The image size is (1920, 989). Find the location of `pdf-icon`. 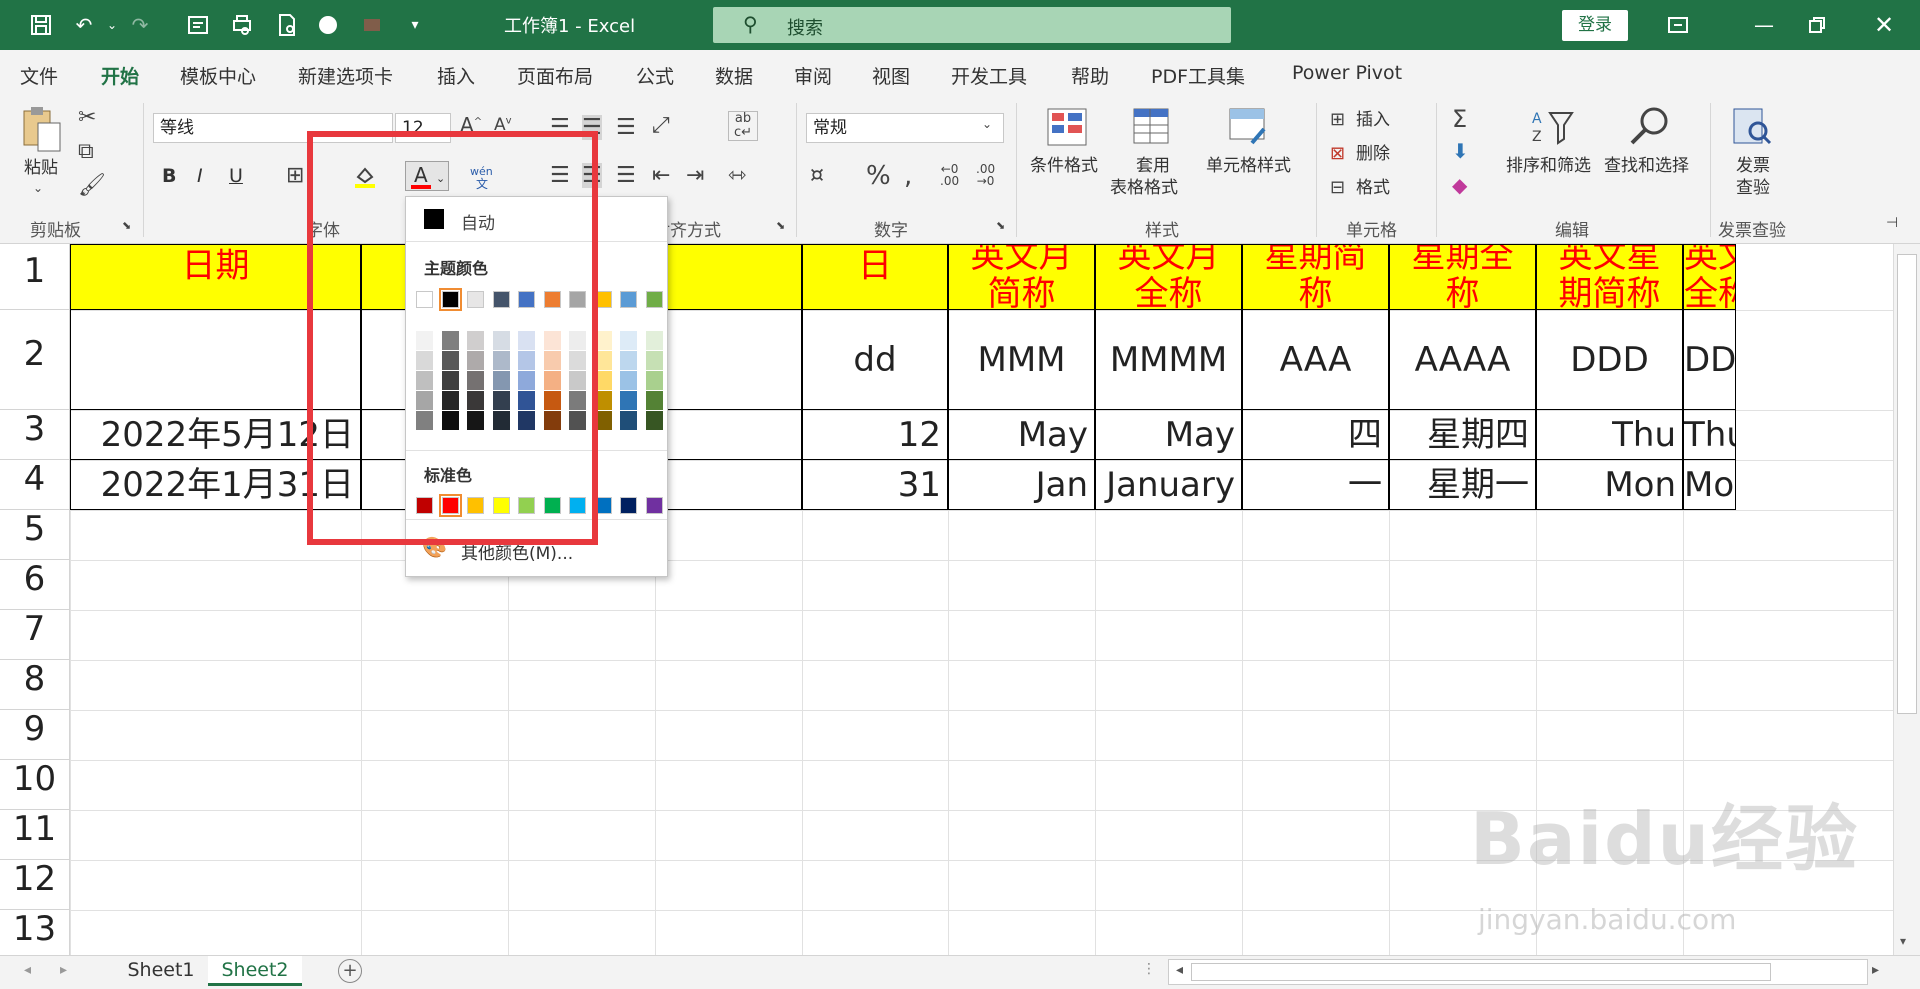

pdf-icon is located at coordinates (287, 25).